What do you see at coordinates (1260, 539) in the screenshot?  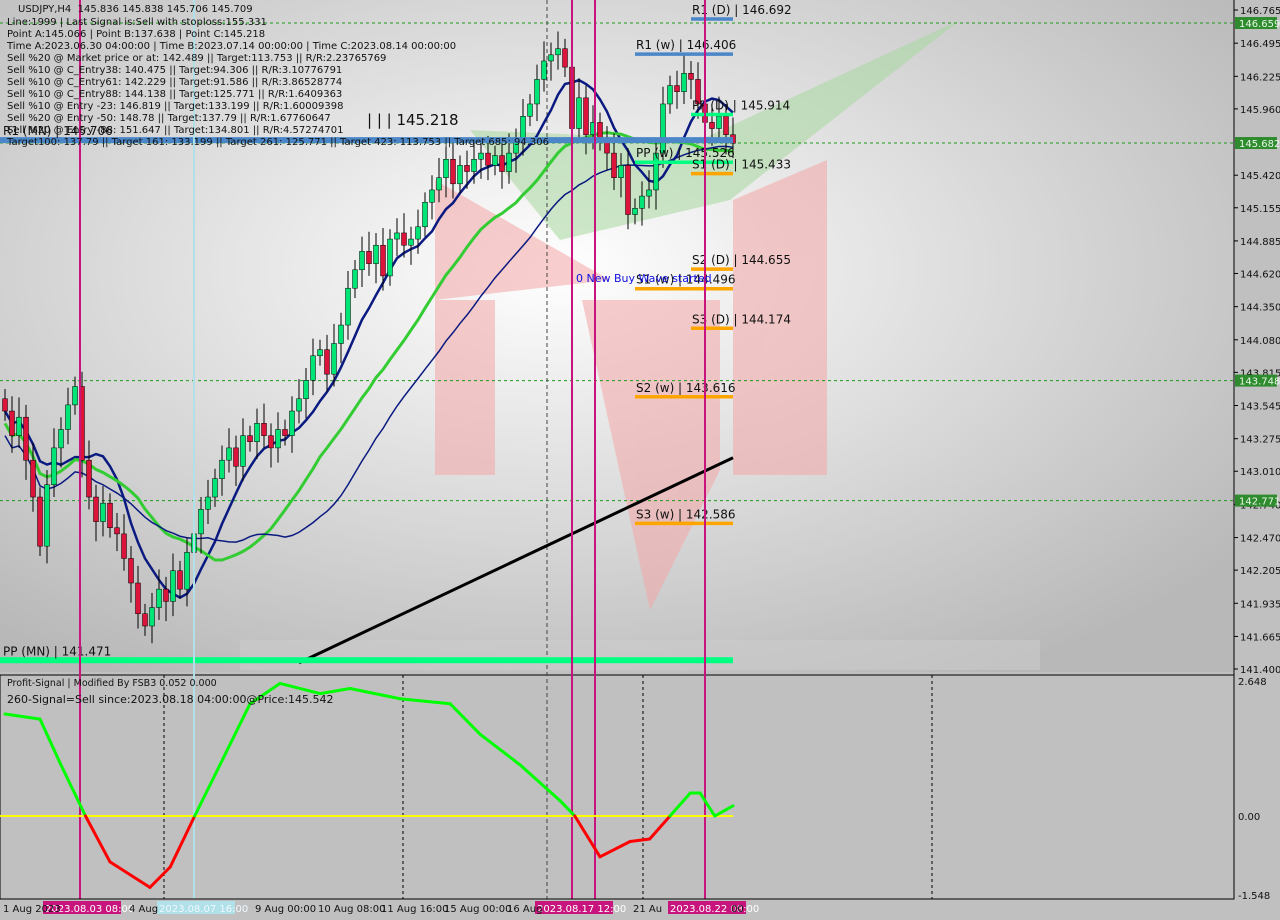 I see `price-tick-label: 142.470` at bounding box center [1260, 539].